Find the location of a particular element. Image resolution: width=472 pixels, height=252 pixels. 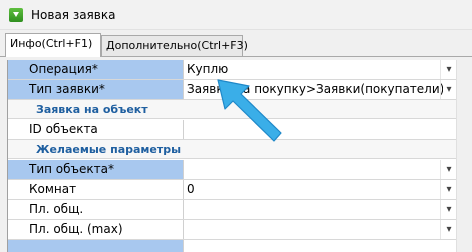

title-bar: Новая заявка is located at coordinates (236, 15).